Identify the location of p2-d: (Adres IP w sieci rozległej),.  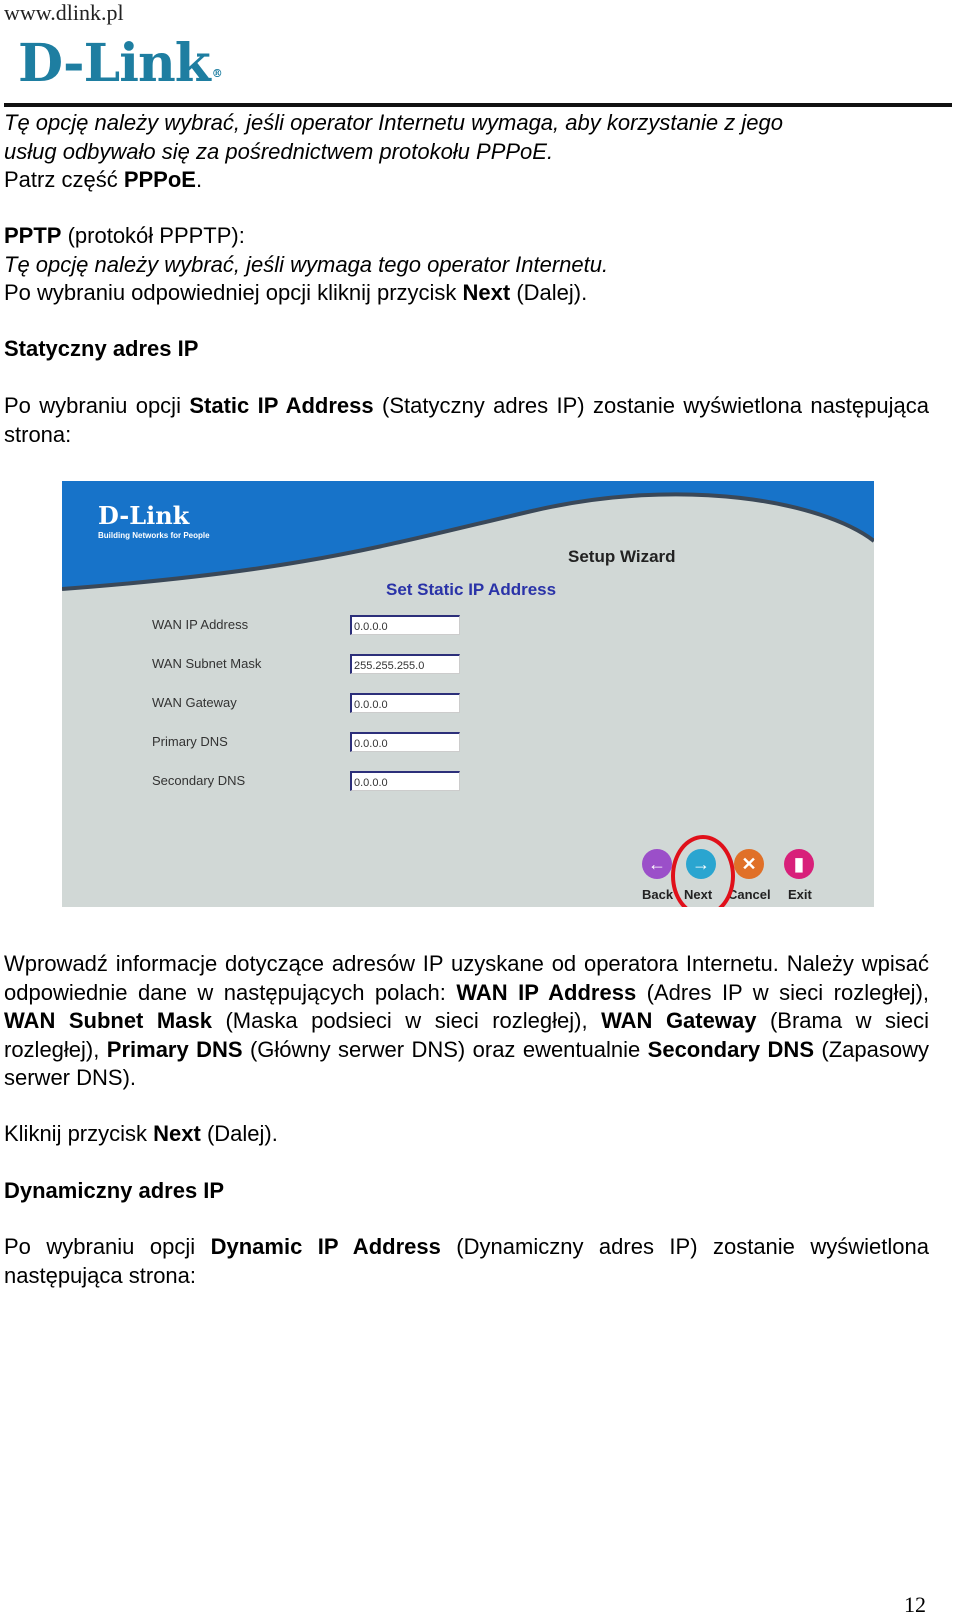
(783, 992).